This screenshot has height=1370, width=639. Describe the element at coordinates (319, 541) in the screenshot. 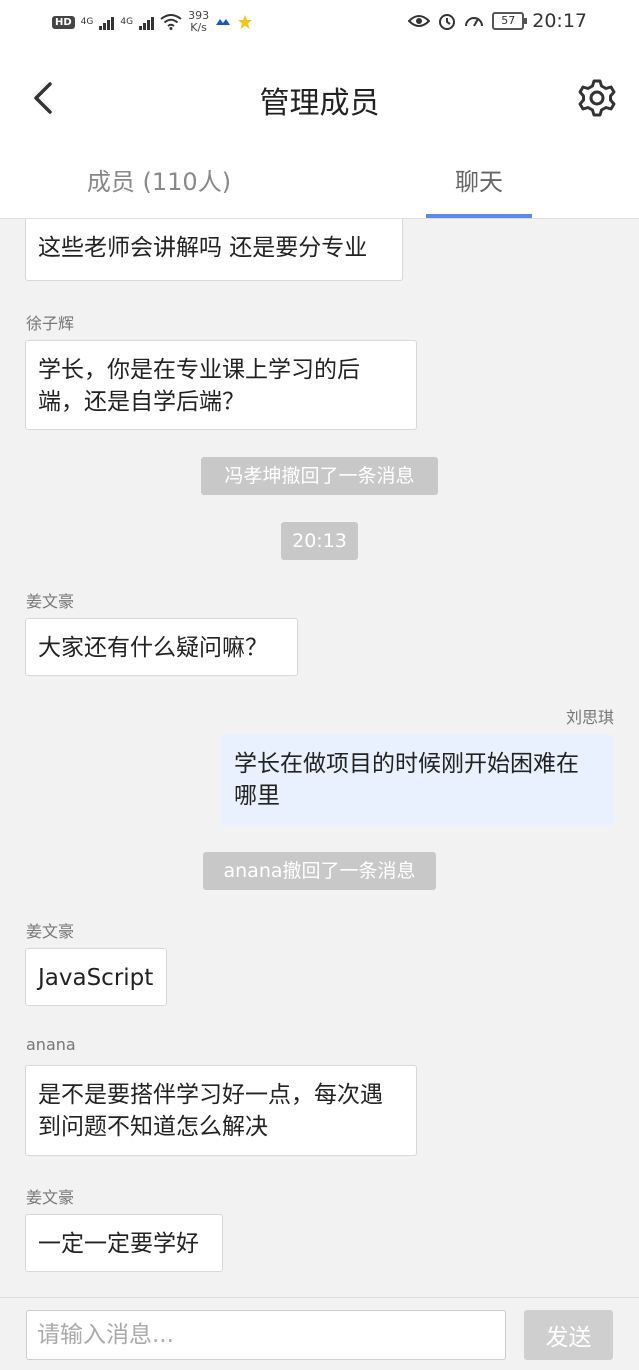

I see `timestamp: 20:13` at that location.